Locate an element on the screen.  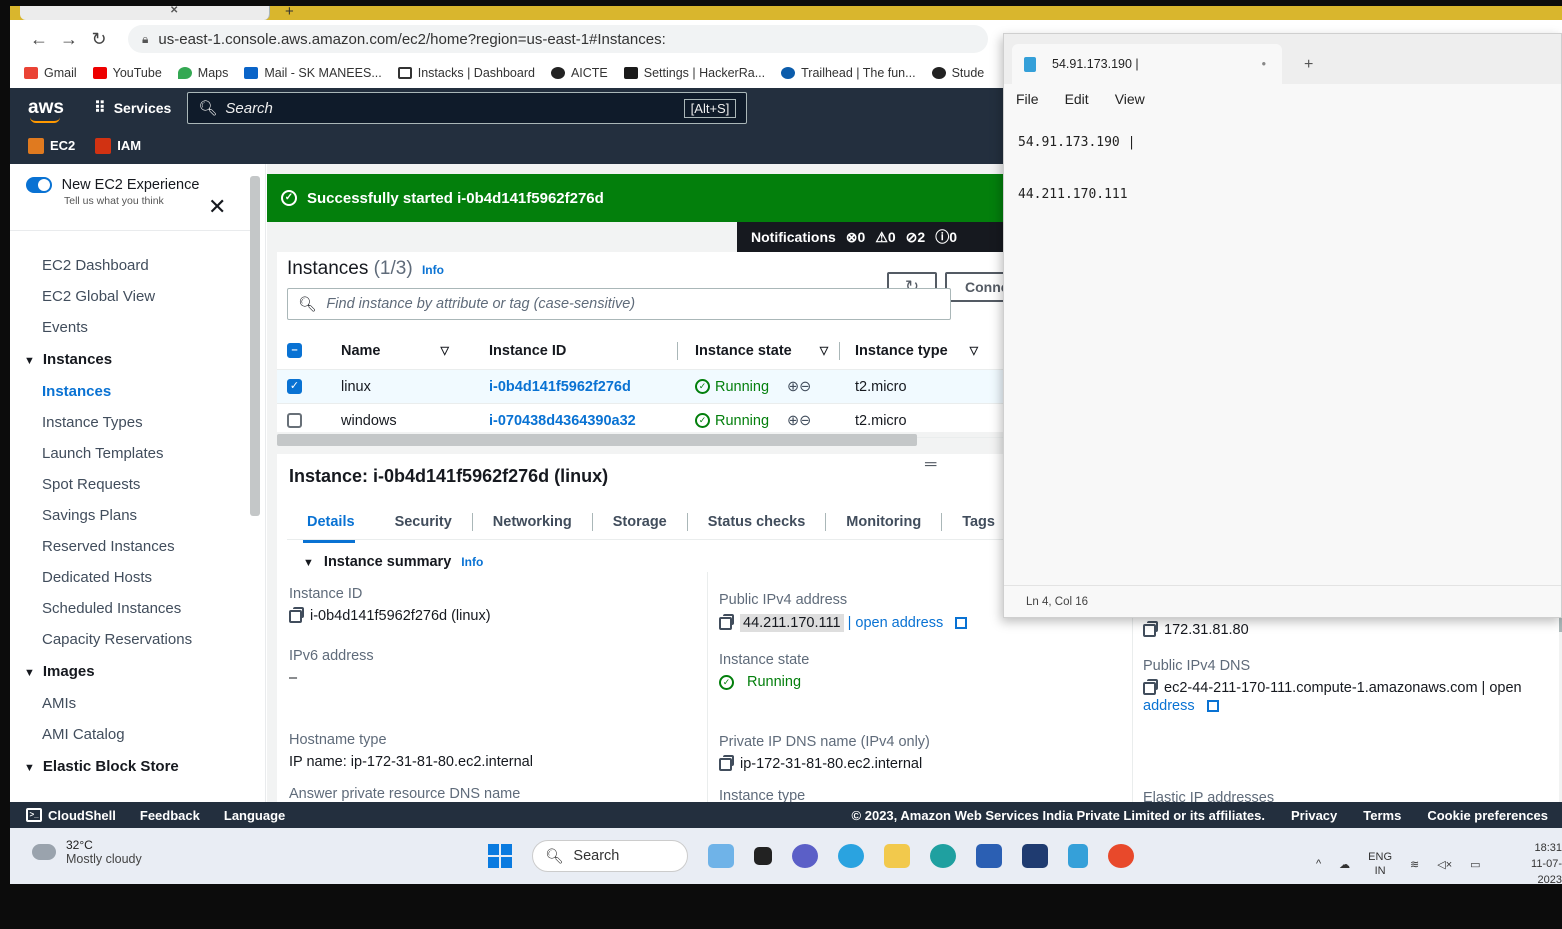
column-header-instance-id: Instance ID is located at coordinates (527, 350).